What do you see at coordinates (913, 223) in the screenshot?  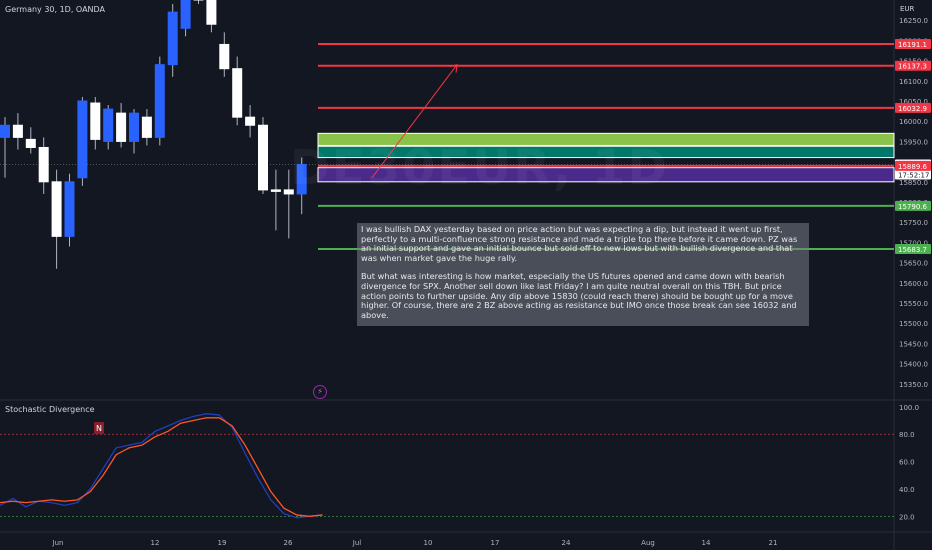 I see `price-tick-label: 15750.0` at bounding box center [913, 223].